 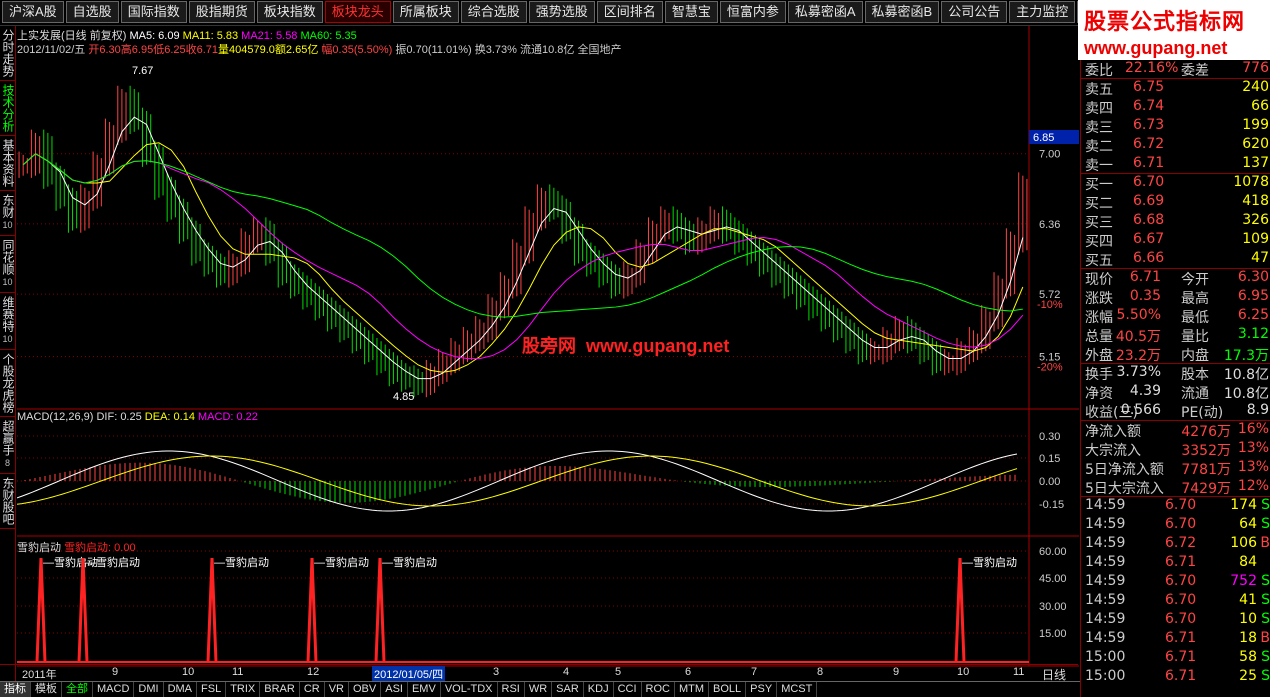 What do you see at coordinates (469, 689) in the screenshot?
I see `indicator-tab-14: VOL-TDX` at bounding box center [469, 689].